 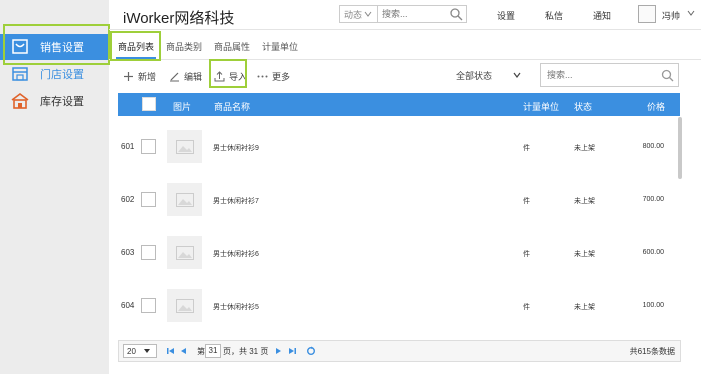 What do you see at coordinates (236, 148) in the screenshot?
I see `product-name: 男士休闲衬衫9` at bounding box center [236, 148].